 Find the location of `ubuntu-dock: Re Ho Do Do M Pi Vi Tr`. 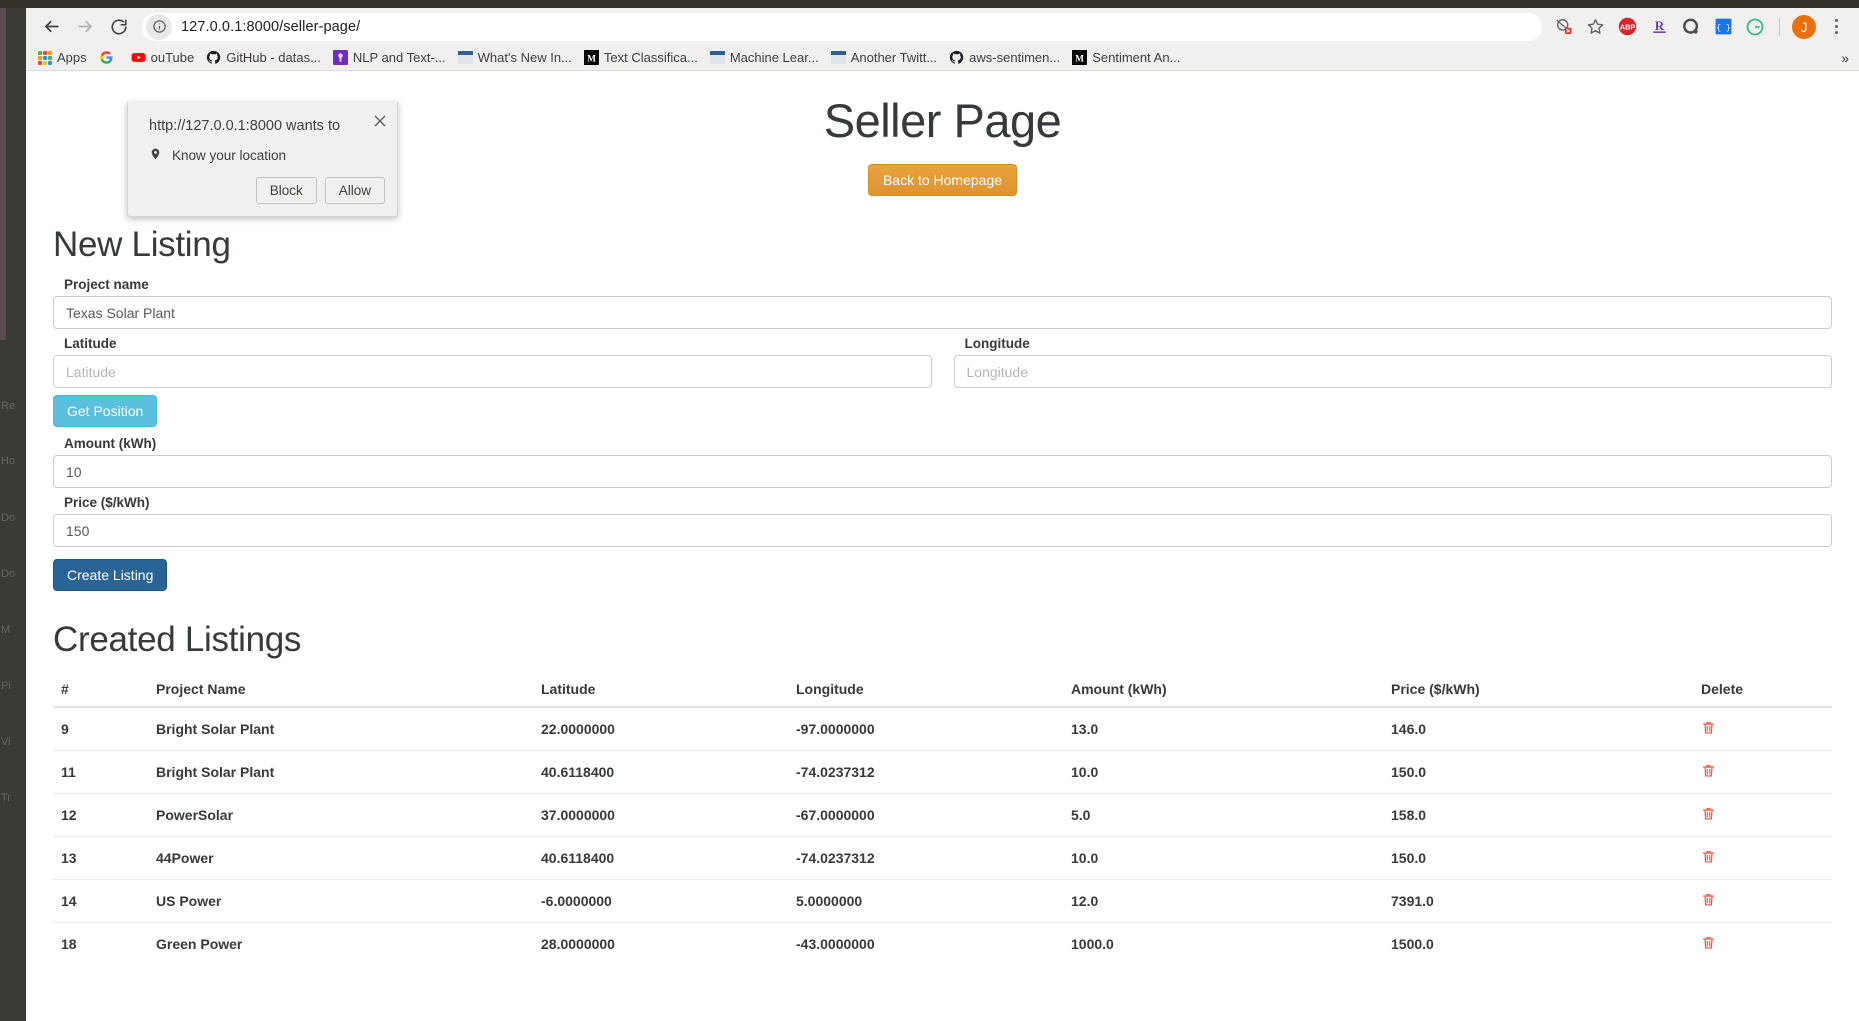

ubuntu-dock: Re Ho Do Do M Pi Vi Tr is located at coordinates (13, 510).